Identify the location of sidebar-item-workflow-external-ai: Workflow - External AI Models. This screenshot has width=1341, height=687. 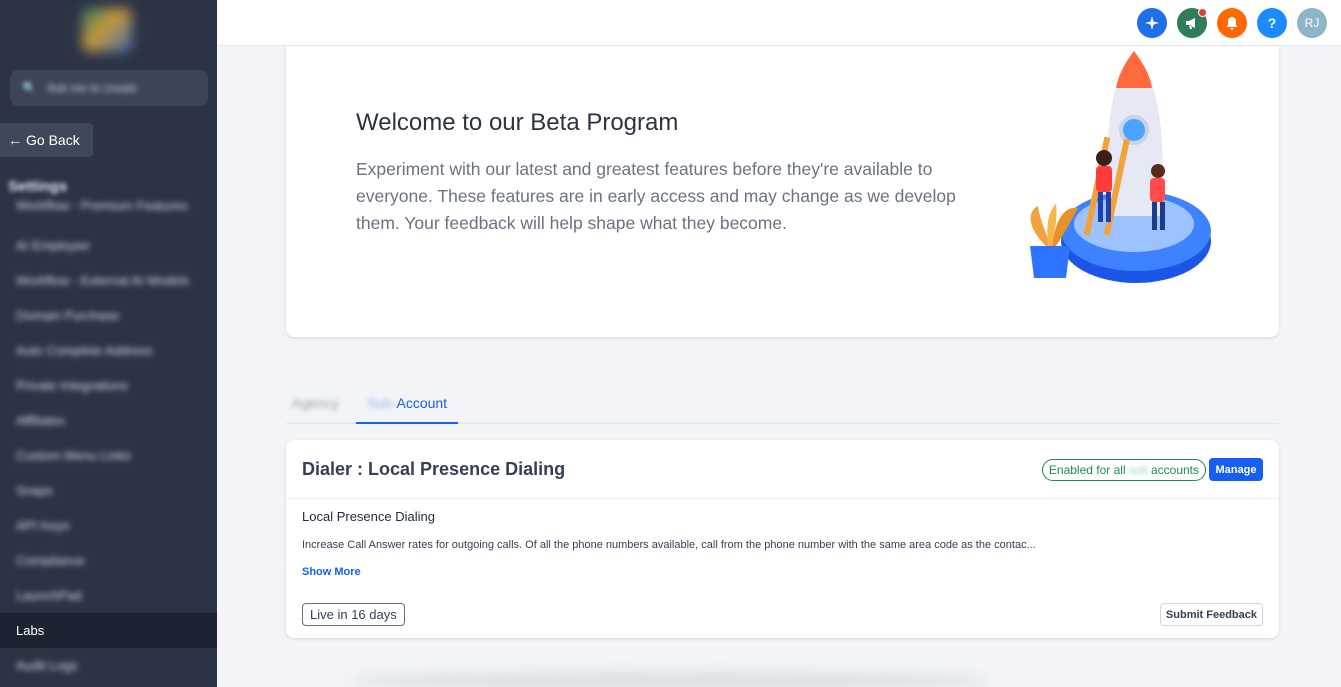
(108, 280).